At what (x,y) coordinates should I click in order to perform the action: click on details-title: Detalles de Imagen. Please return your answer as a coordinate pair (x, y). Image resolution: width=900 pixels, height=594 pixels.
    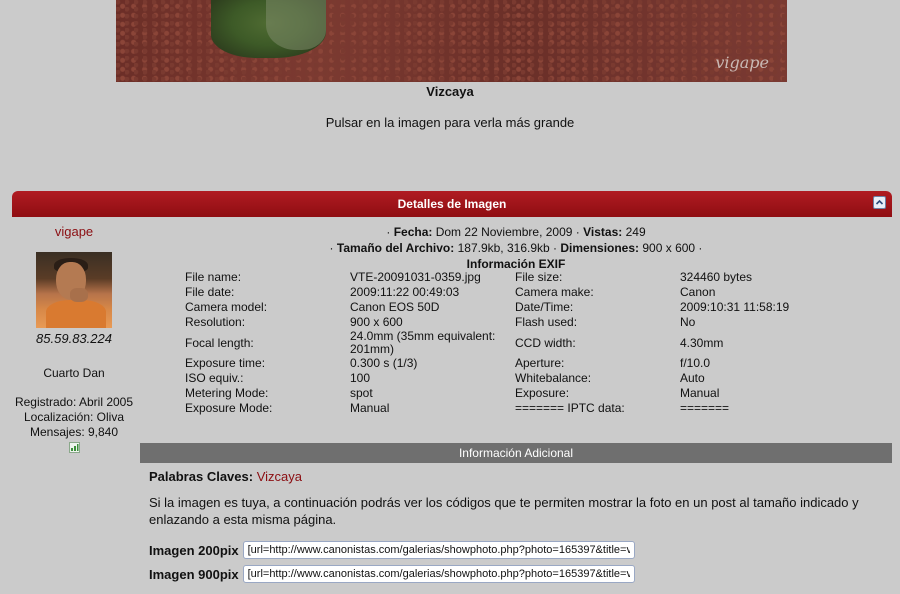
    Looking at the image, I should click on (452, 204).